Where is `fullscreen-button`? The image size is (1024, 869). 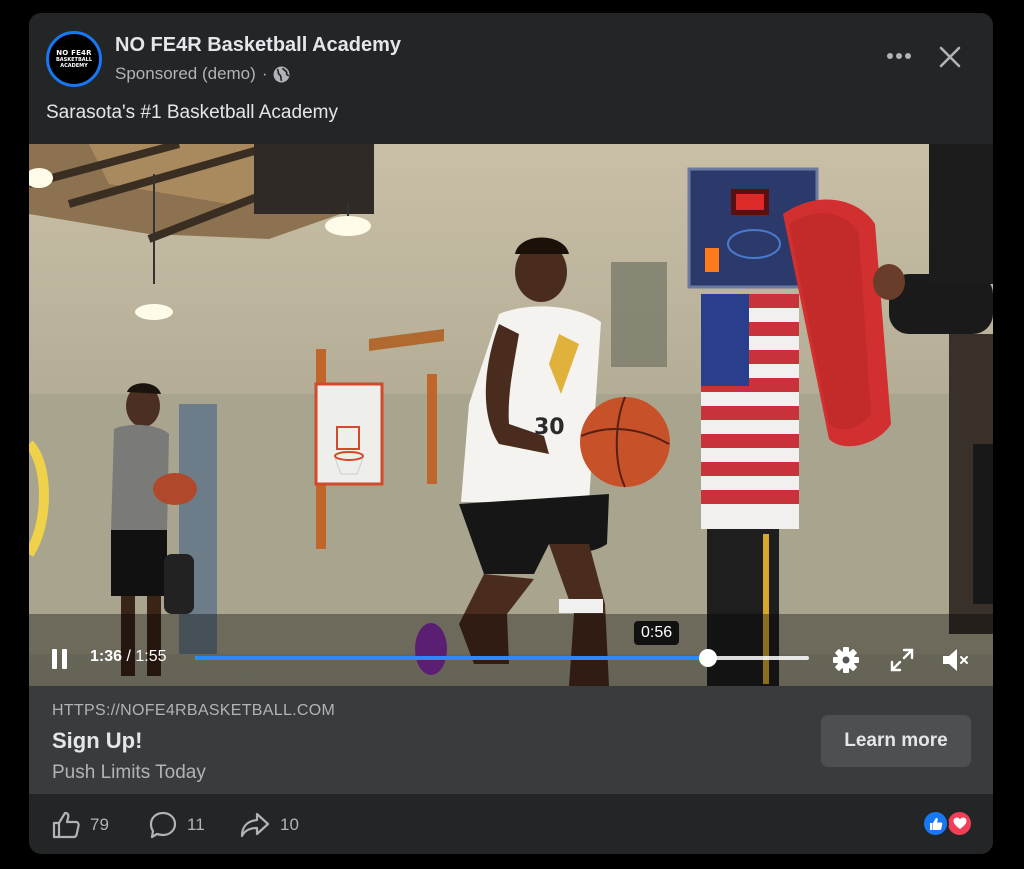
fullscreen-button is located at coordinates (902, 660).